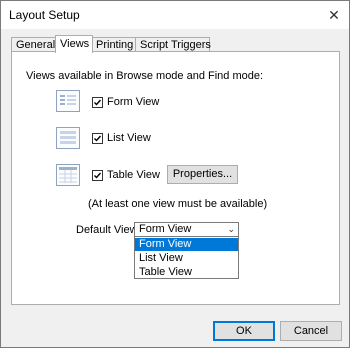 This screenshot has height=348, width=350. Describe the element at coordinates (186, 244) in the screenshot. I see `option-form-view: Form View` at that location.